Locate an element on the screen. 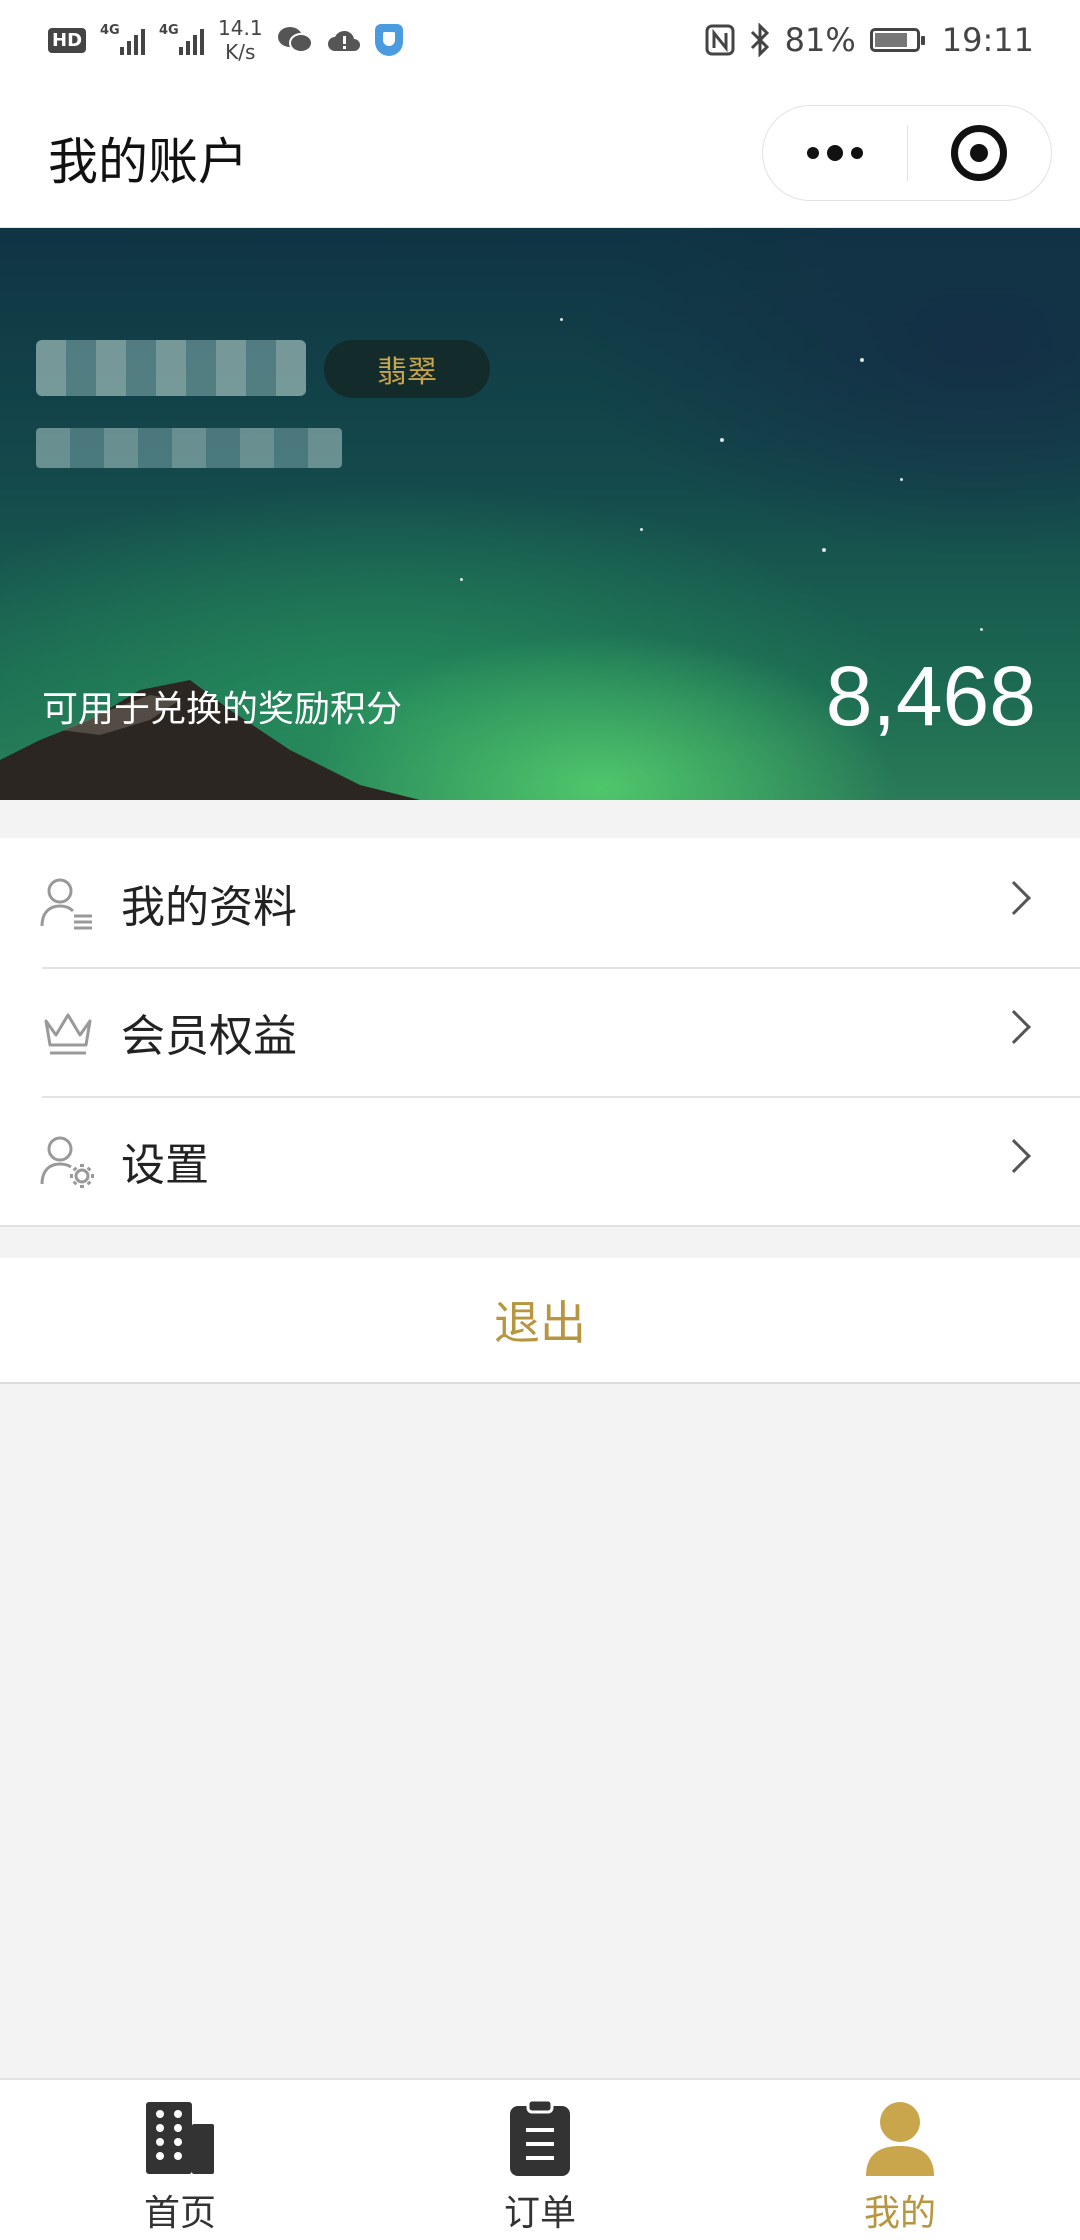 The width and height of the screenshot is (1080, 2240). bluetooth-icon is located at coordinates (759, 40).